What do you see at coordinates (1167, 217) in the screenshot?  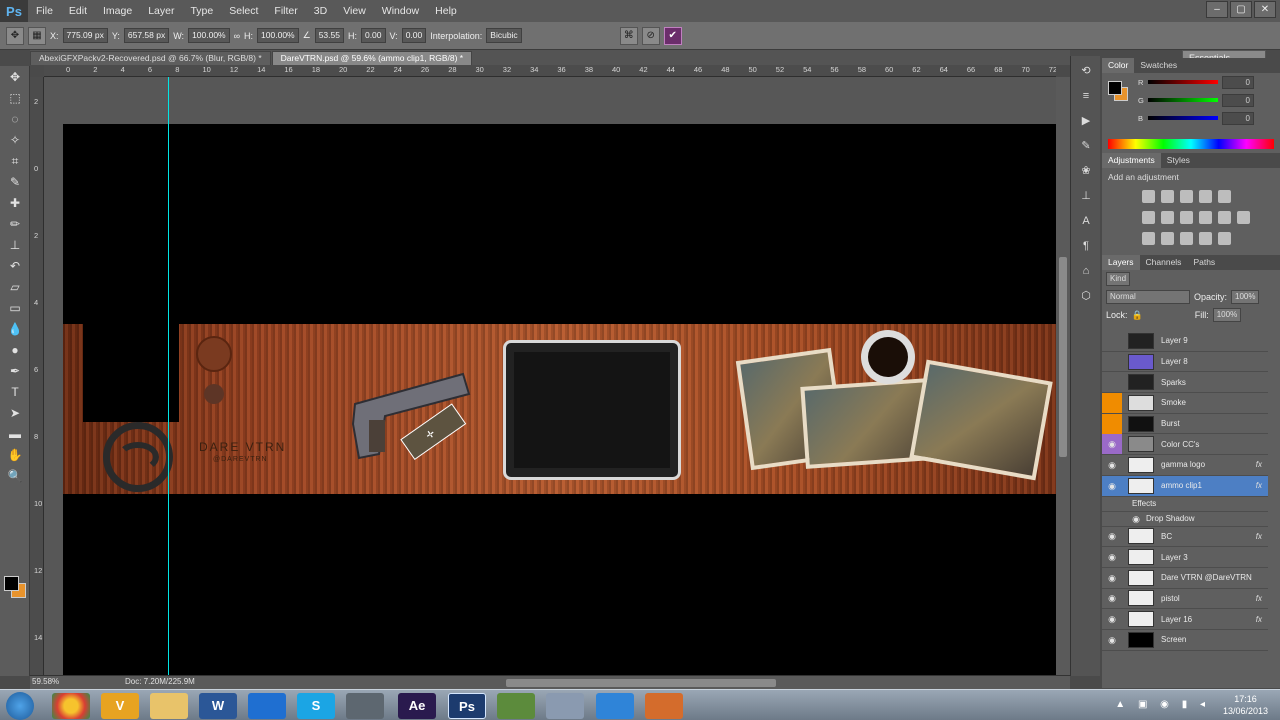 I see `color-balance-icon` at bounding box center [1167, 217].